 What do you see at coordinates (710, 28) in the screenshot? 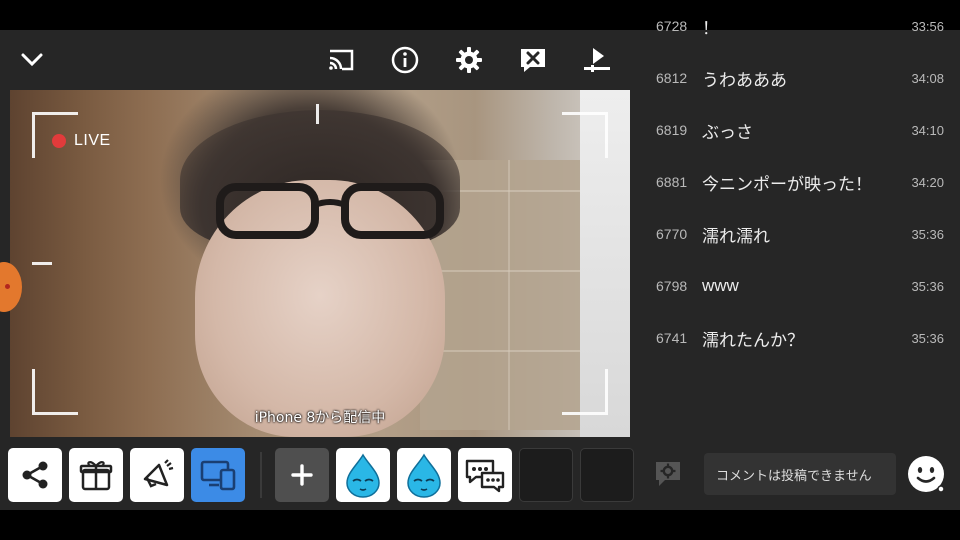
I see `comment-text: ！` at bounding box center [710, 28].